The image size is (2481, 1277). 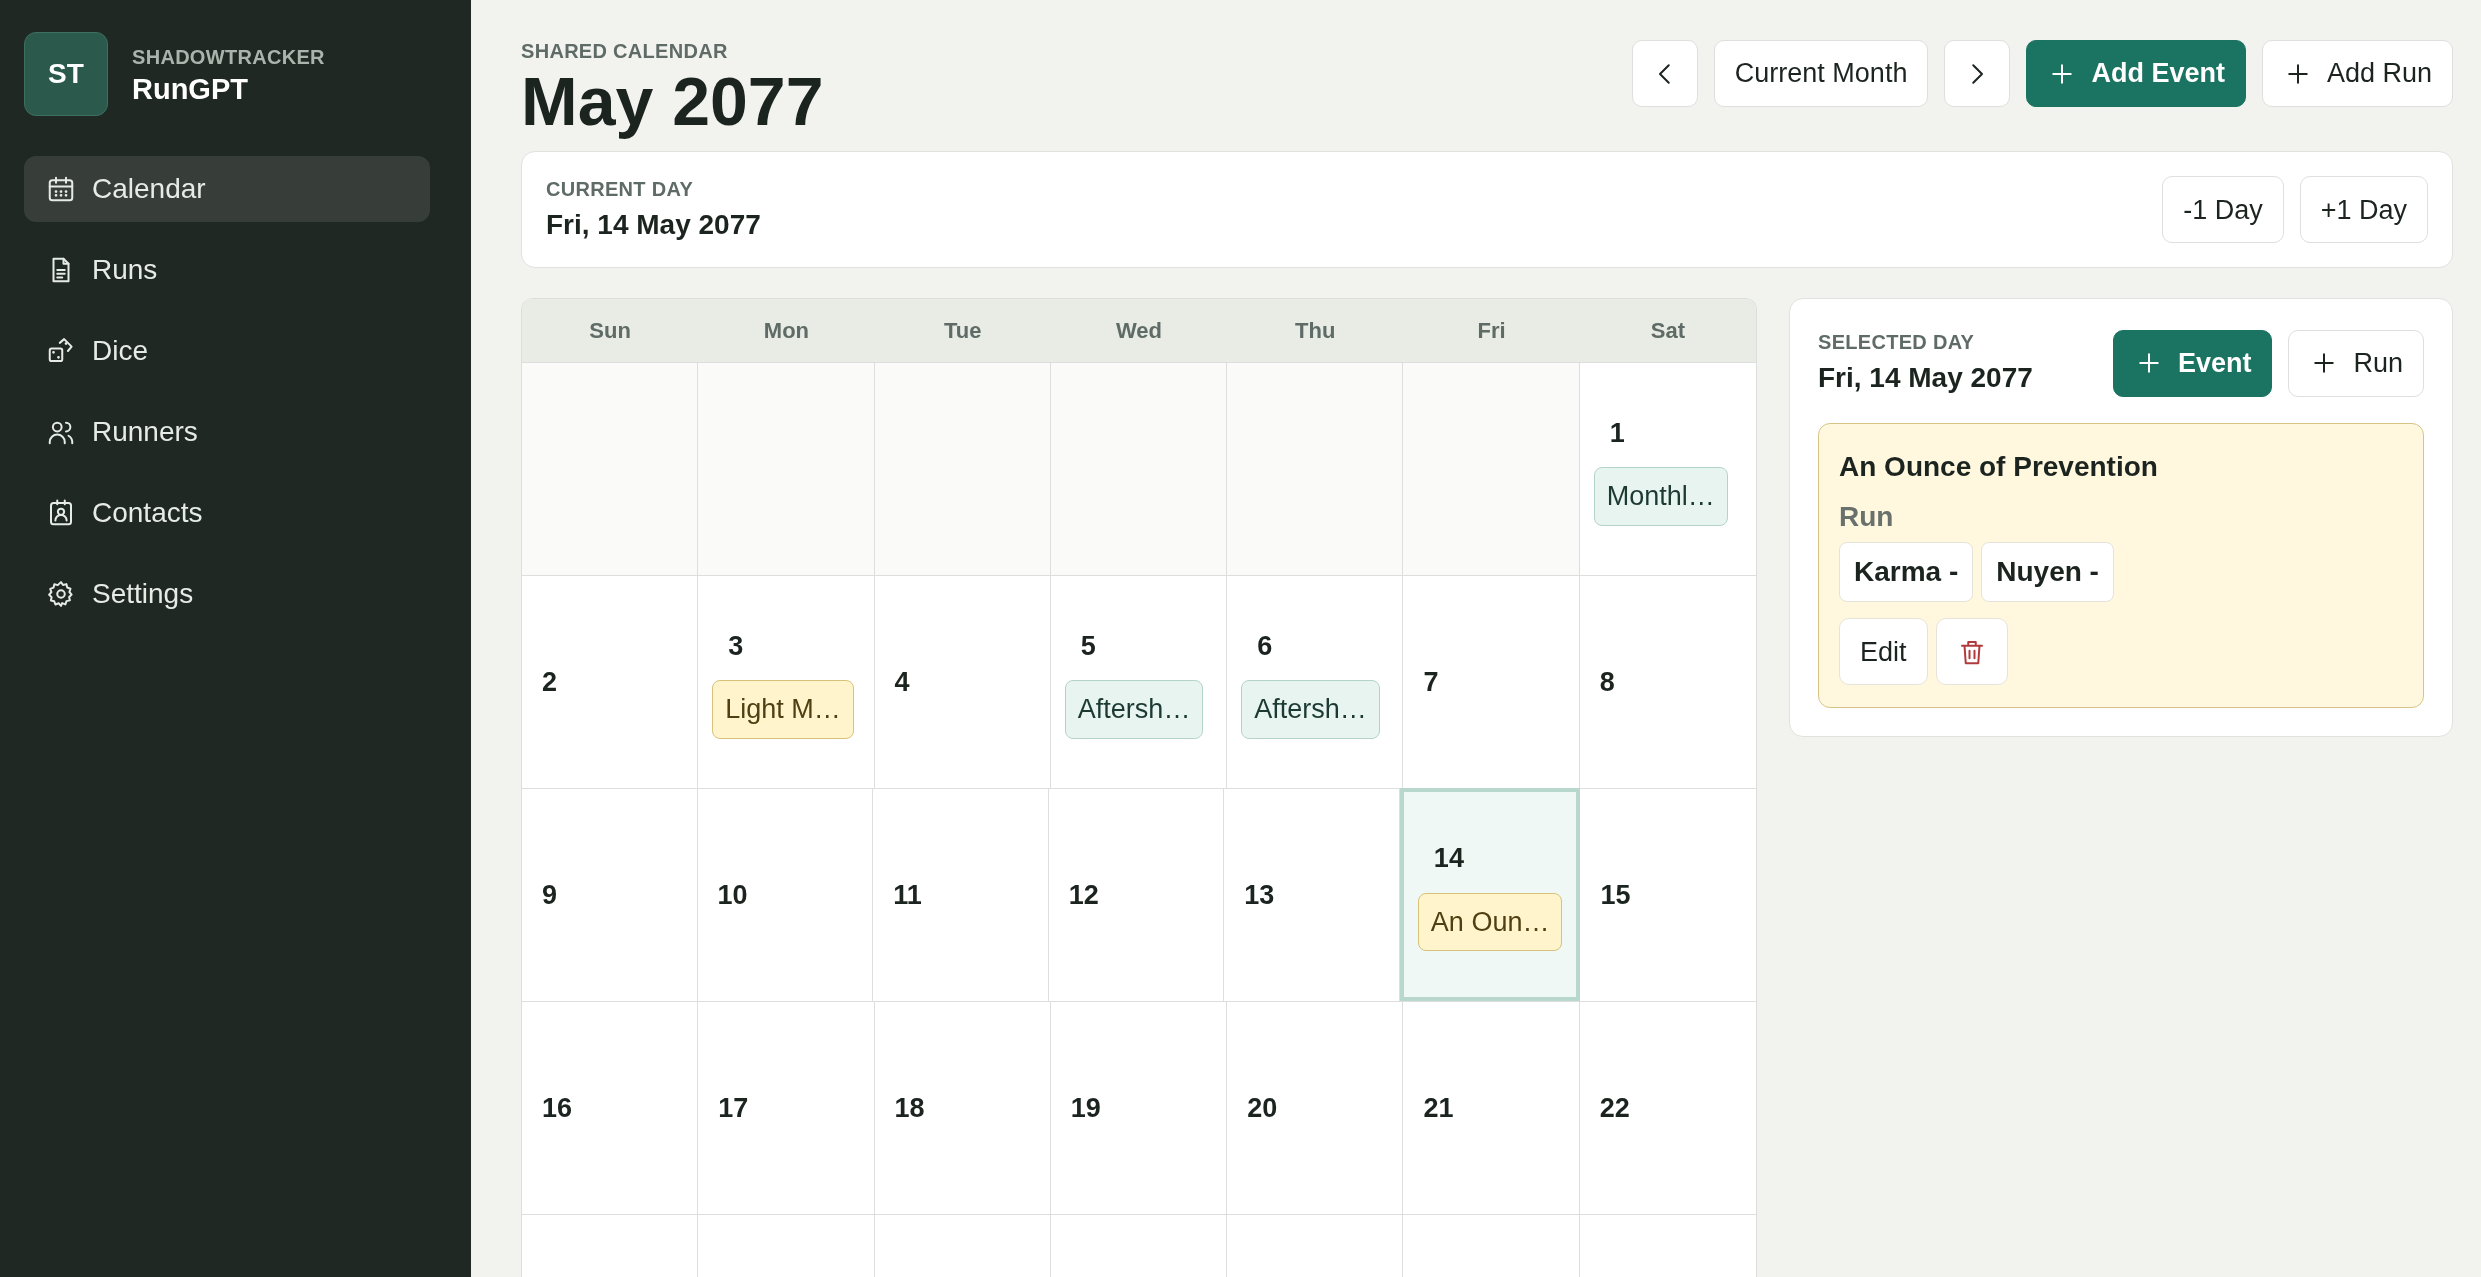 I want to click on add-run-button: Add Run, so click(x=2357, y=73).